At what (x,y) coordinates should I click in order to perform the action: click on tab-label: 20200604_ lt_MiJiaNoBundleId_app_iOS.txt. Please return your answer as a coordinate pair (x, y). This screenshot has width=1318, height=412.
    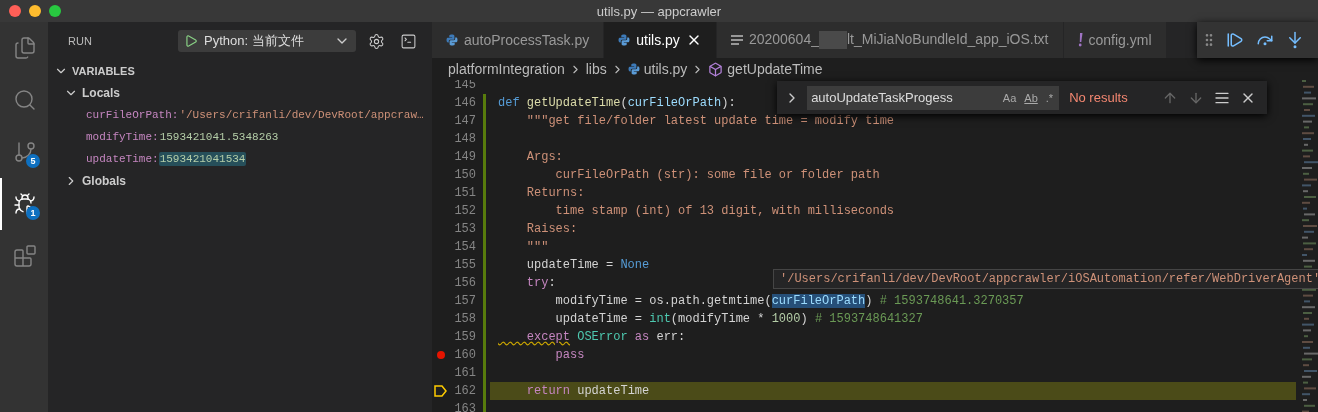
    Looking at the image, I should click on (898, 40).